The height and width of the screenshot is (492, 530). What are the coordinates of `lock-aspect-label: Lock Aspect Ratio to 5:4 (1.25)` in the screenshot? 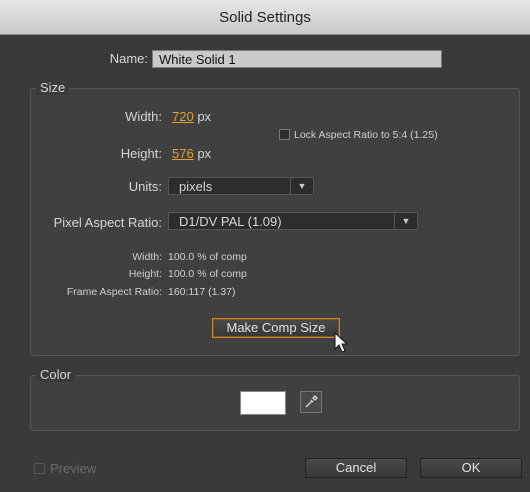 It's located at (366, 135).